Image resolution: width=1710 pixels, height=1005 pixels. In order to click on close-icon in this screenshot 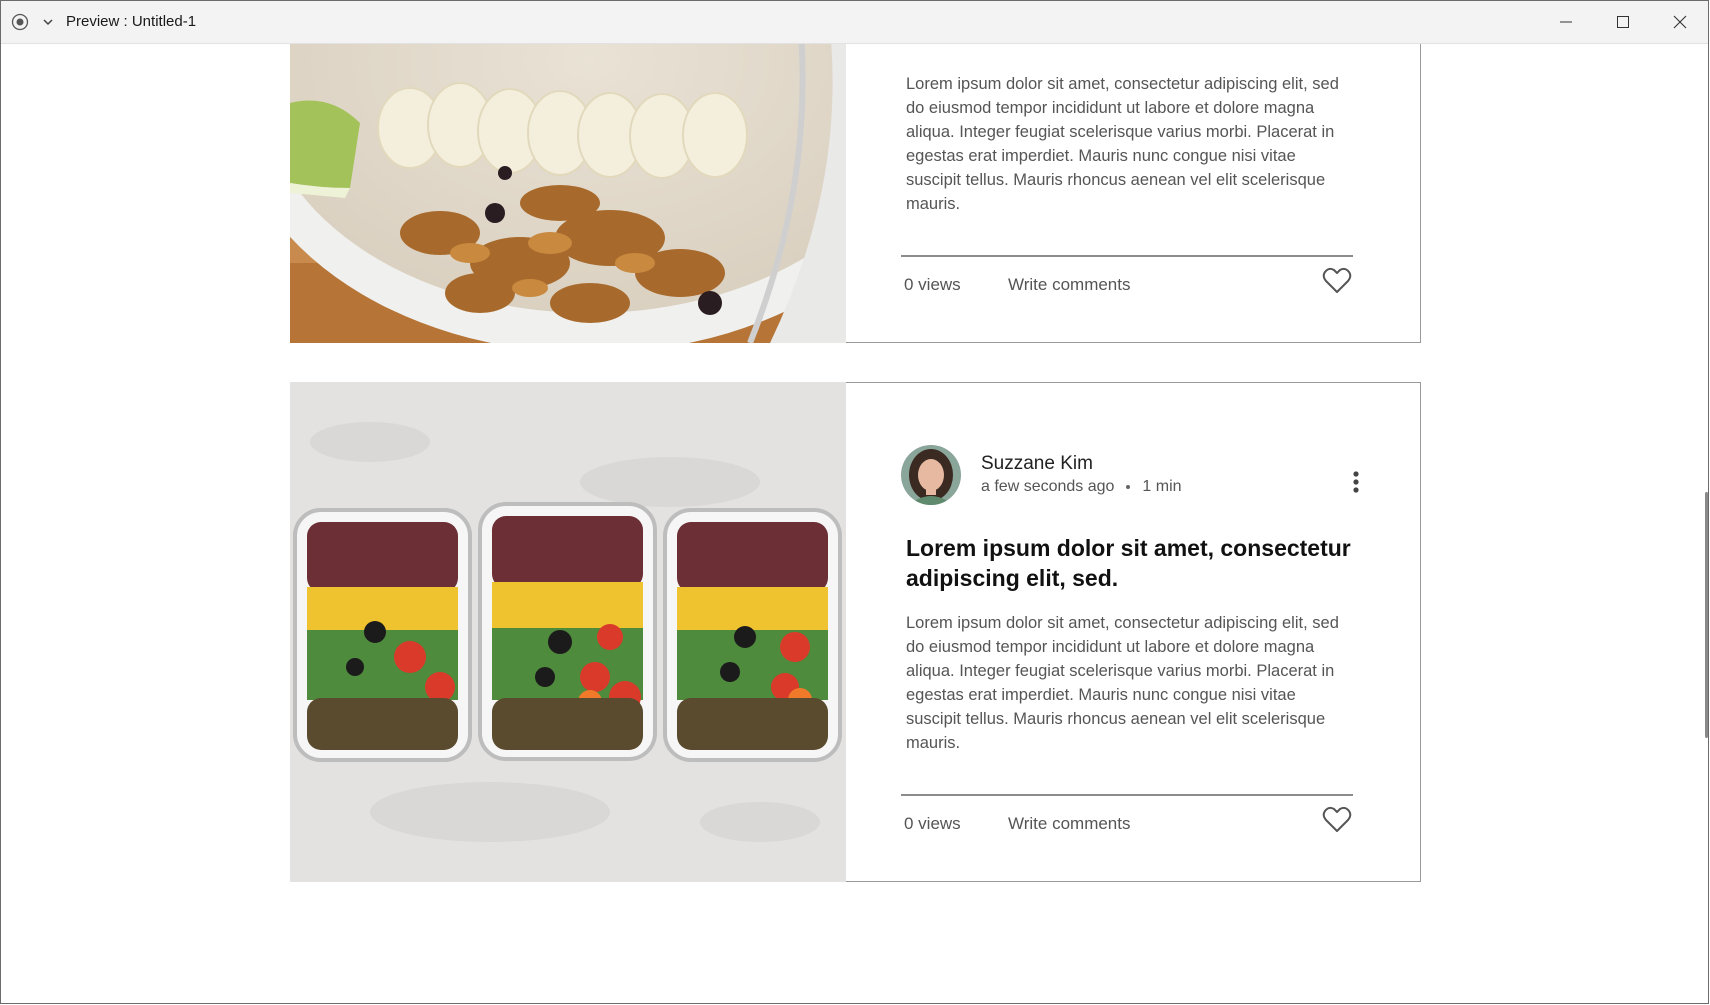, I will do `click(1680, 22)`.